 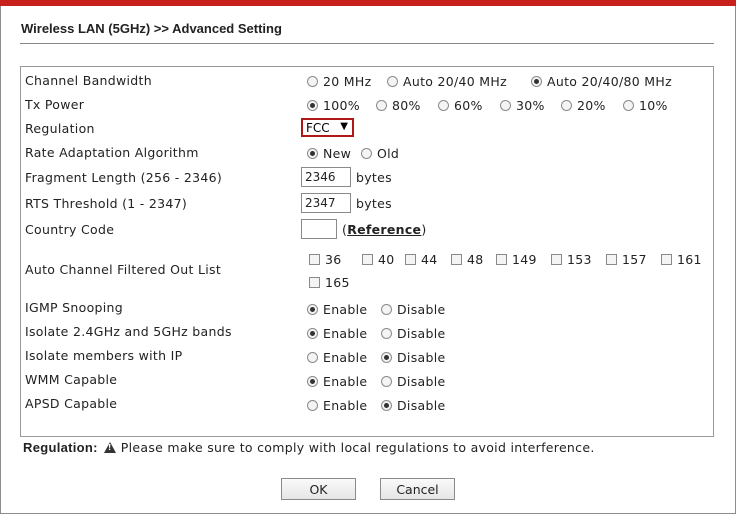 I want to click on bandwidth-20-radio: 20 MHz, so click(x=339, y=81).